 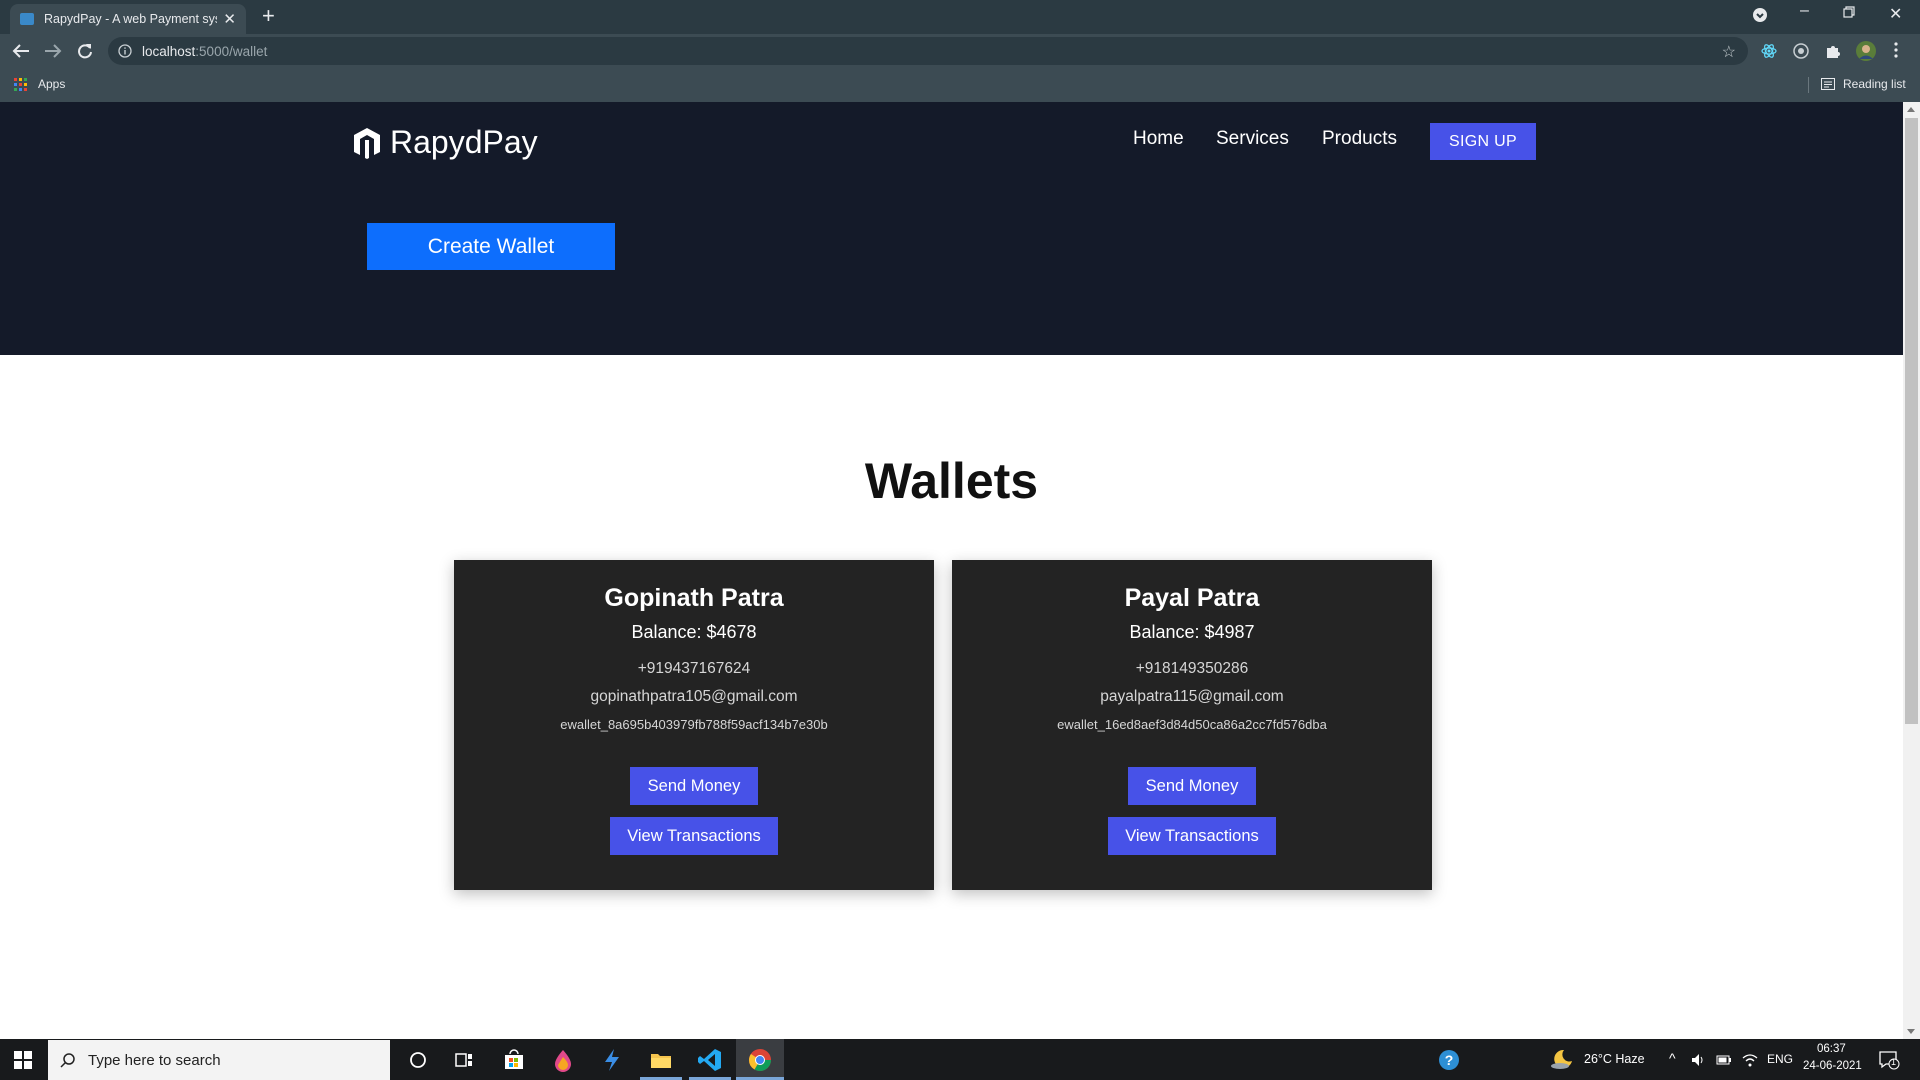 What do you see at coordinates (1874, 84) in the screenshot?
I see `reading-list-button: Reading list` at bounding box center [1874, 84].